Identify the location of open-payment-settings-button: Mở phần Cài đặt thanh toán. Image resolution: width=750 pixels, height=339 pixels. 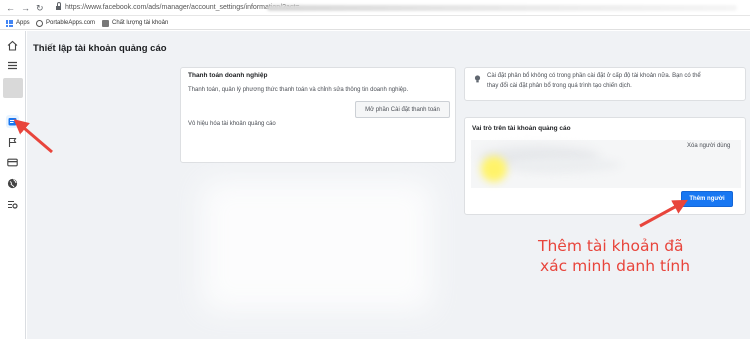
(402, 109).